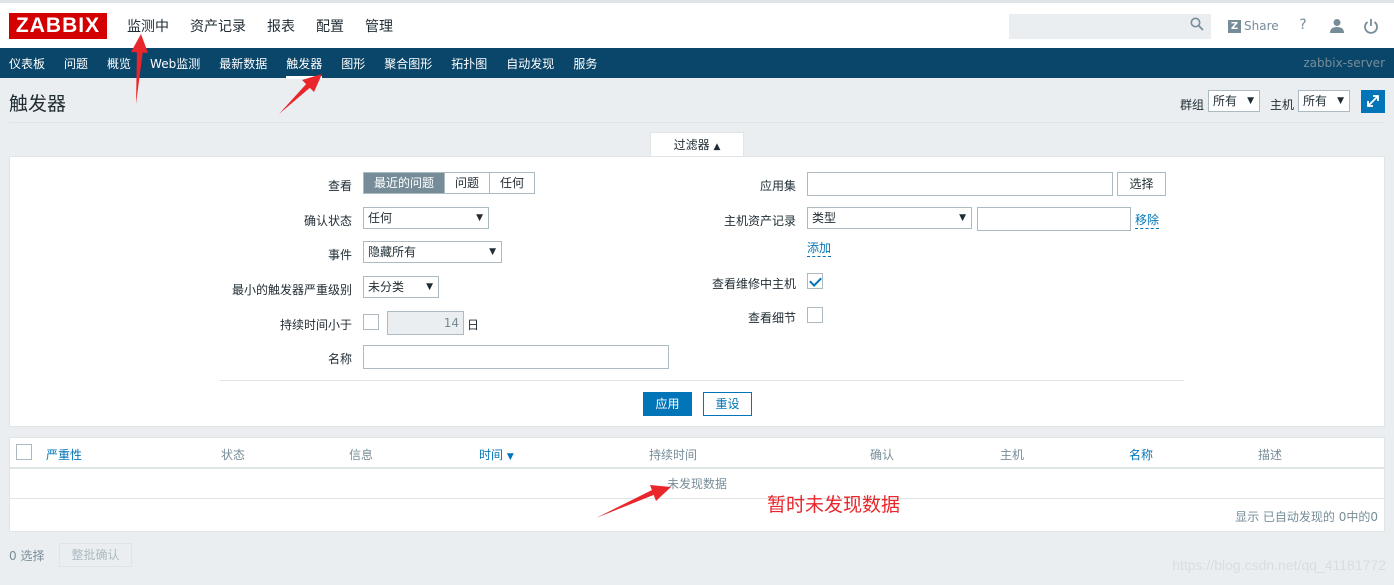  I want to click on column-severity: 严重性, so click(64, 454).